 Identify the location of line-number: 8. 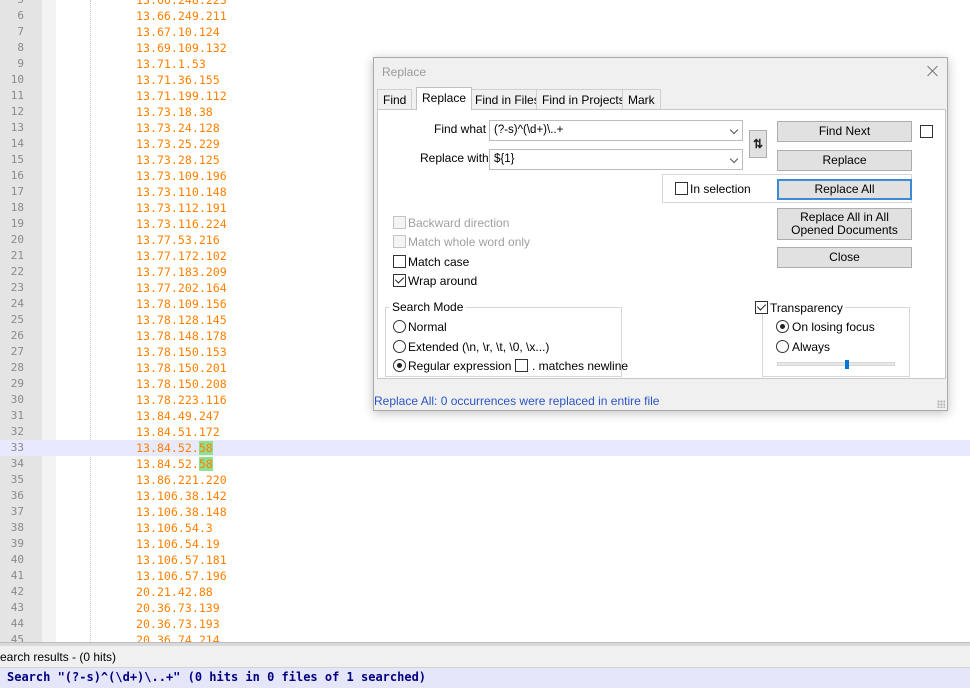
(20, 47).